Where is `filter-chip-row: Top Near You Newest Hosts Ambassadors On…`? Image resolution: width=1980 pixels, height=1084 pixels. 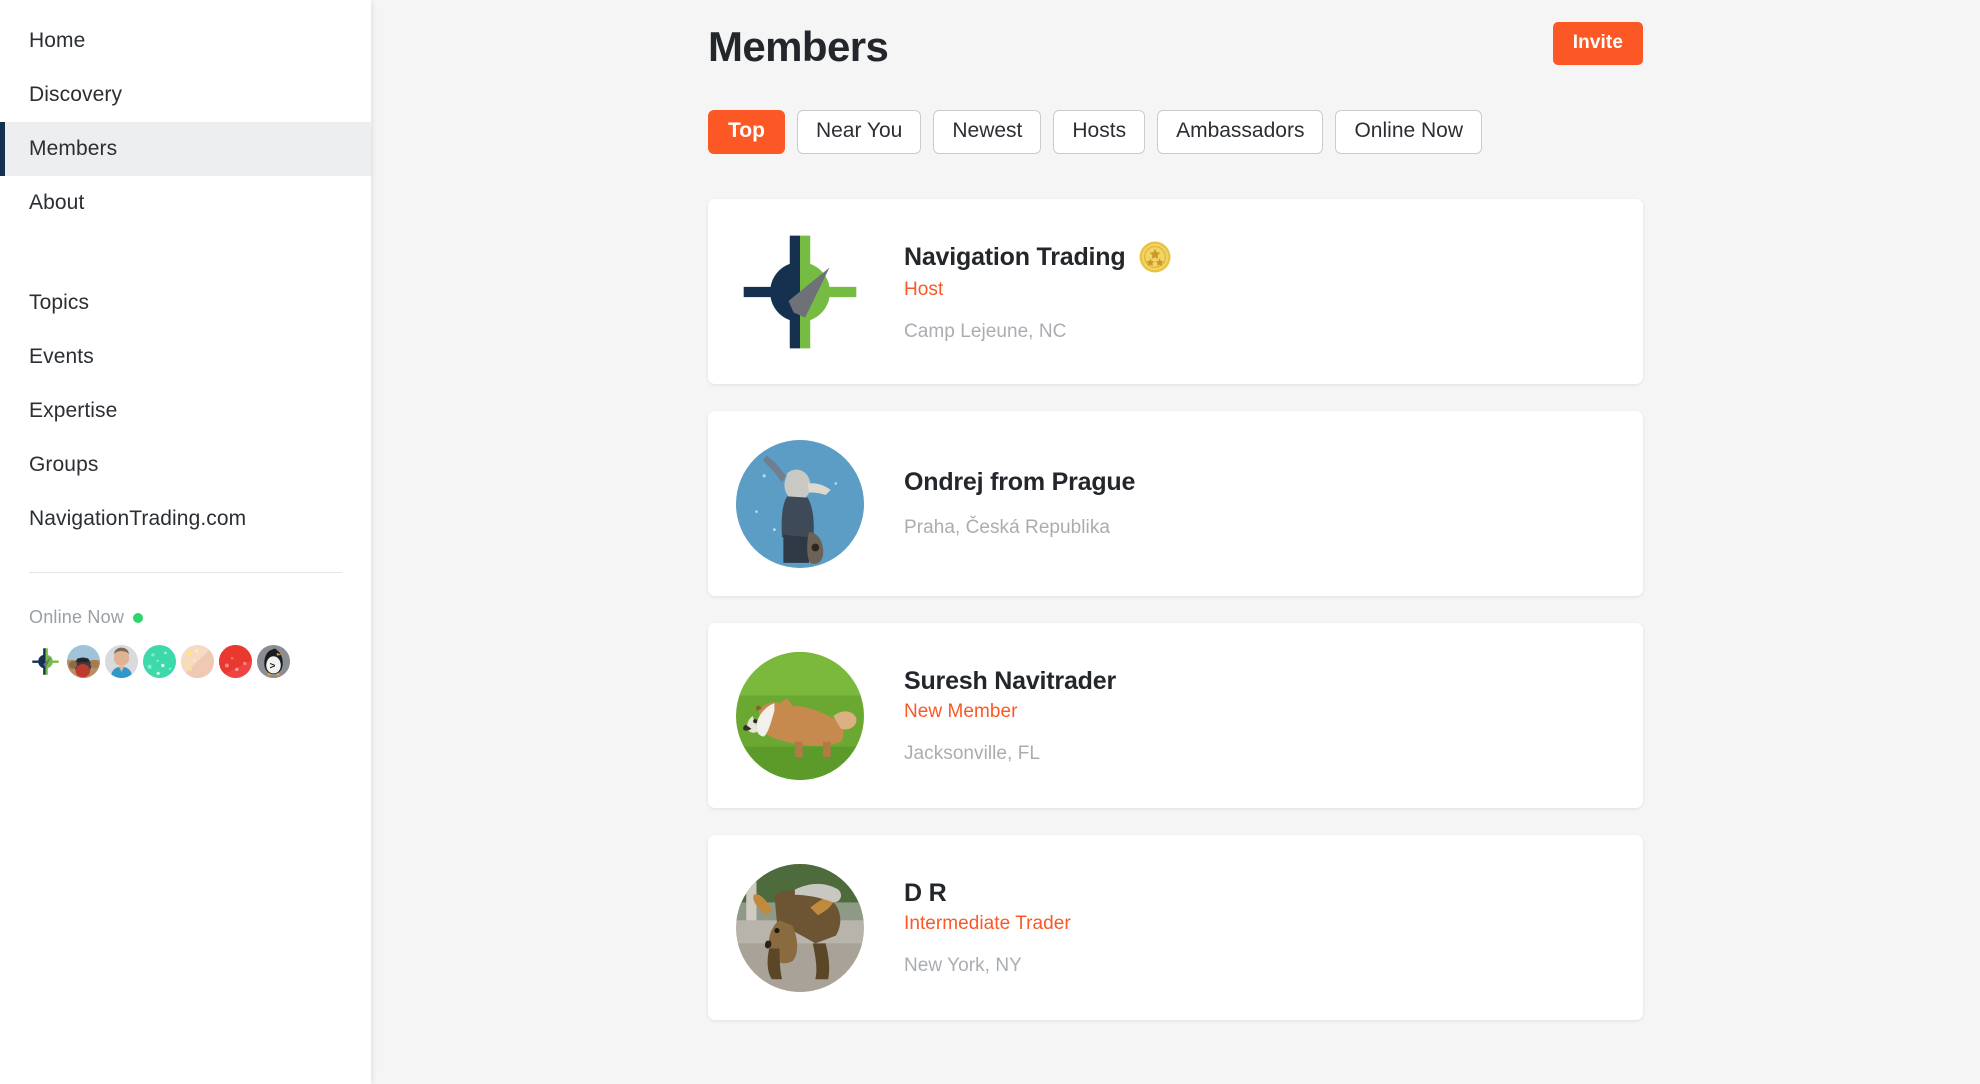 filter-chip-row: Top Near You Newest Hosts Ambassadors On… is located at coordinates (1175, 132).